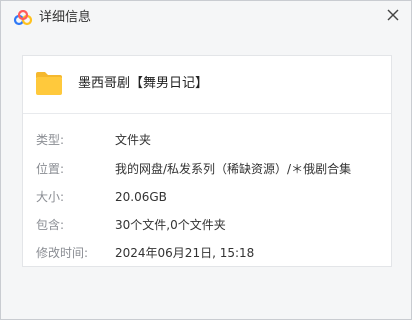  Describe the element at coordinates (393, 15) in the screenshot. I see `close-icon` at that location.